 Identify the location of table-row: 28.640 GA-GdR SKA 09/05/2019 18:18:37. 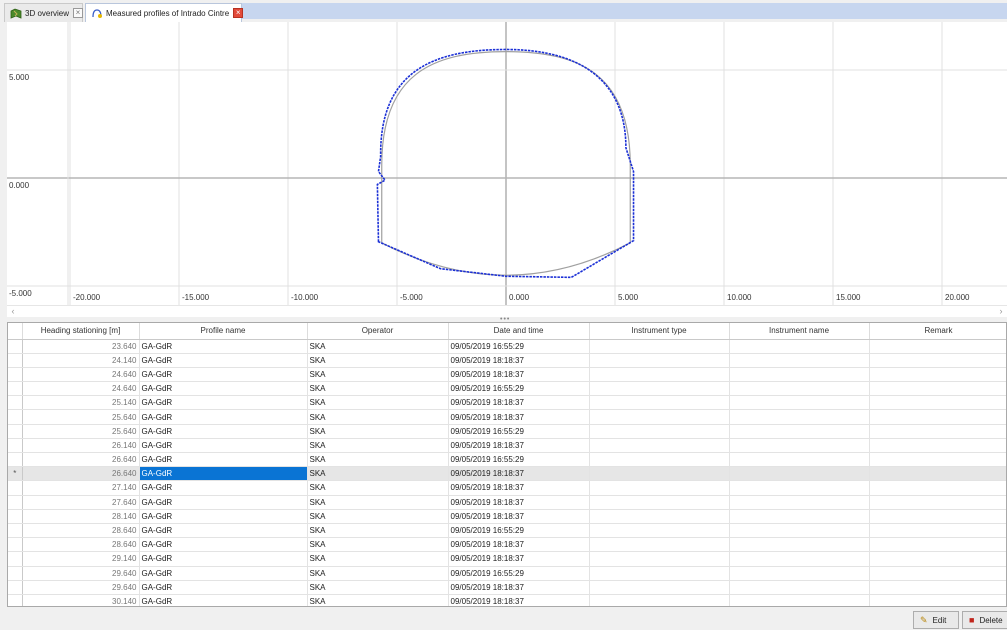
(507, 545).